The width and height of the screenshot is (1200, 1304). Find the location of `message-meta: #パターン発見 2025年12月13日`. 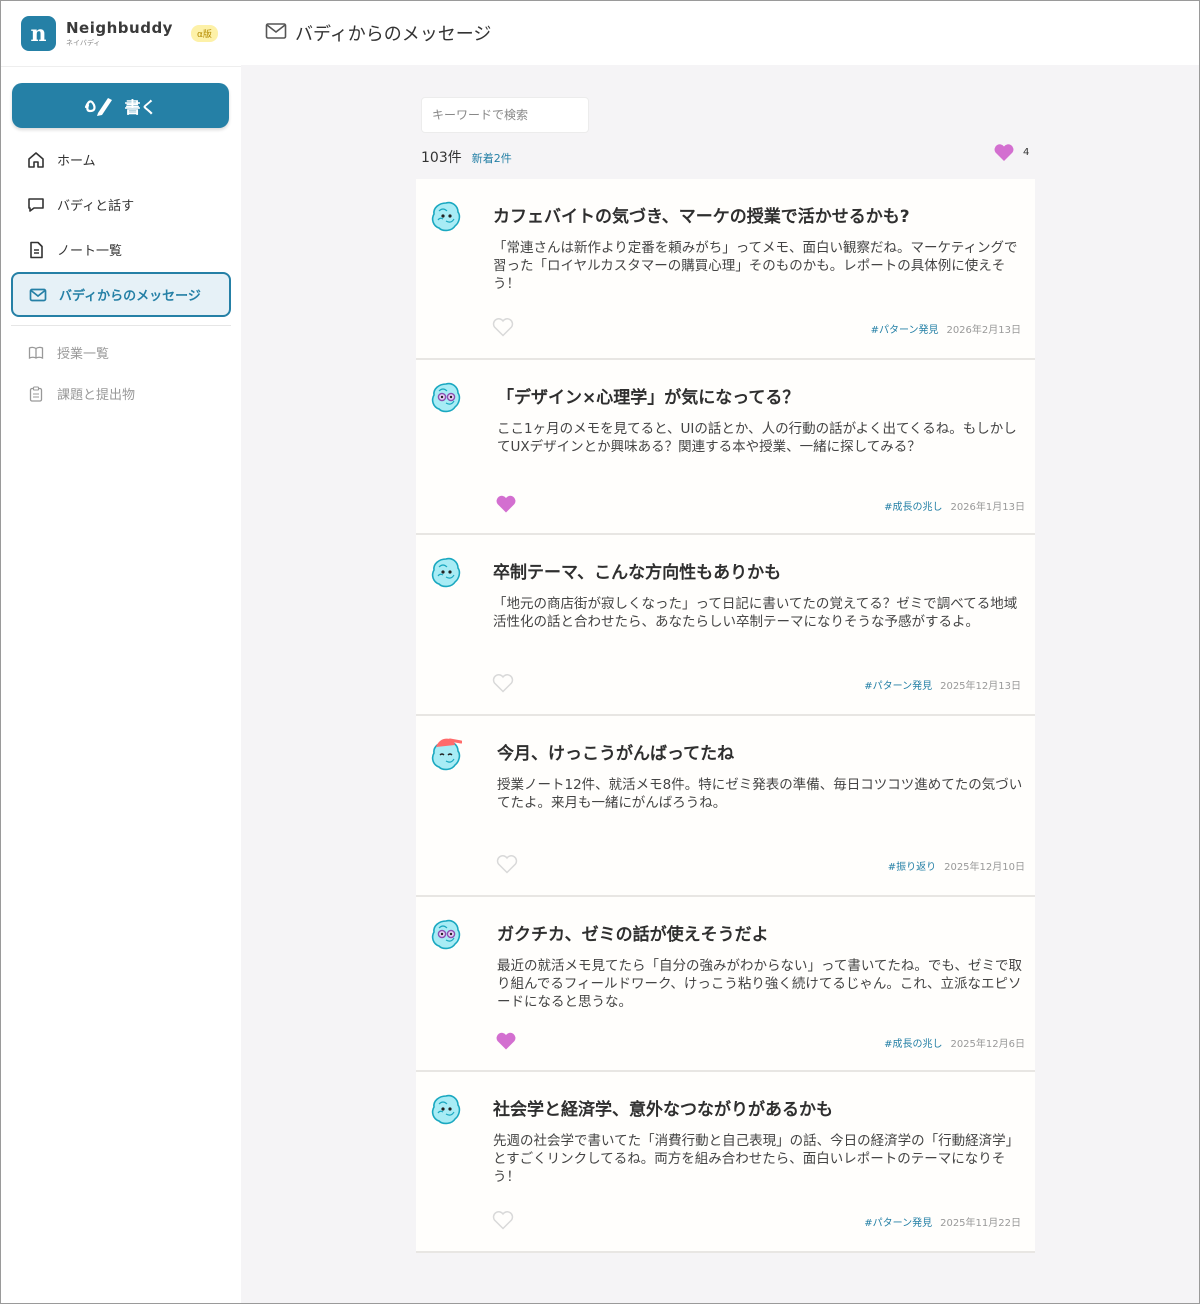

message-meta: #パターン発見 2025年12月13日 is located at coordinates (942, 684).